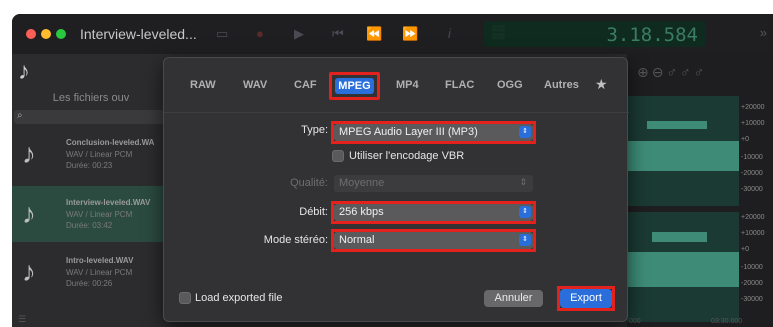 This screenshot has width=773, height=327. I want to click on sidebar-search-field: ⌕, so click(92, 117).